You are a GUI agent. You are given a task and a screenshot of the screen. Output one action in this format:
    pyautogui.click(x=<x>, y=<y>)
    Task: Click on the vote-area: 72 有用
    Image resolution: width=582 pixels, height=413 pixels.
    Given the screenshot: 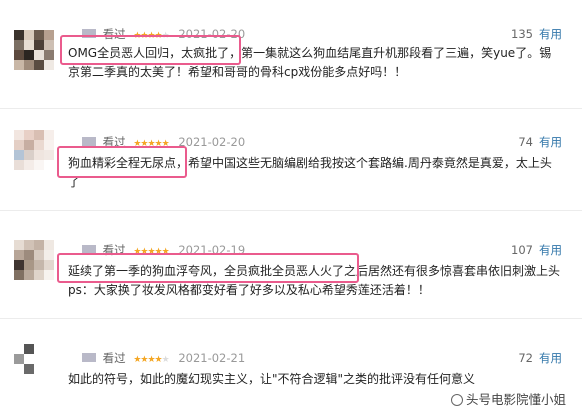 What is the action you would take?
    pyautogui.click(x=540, y=358)
    